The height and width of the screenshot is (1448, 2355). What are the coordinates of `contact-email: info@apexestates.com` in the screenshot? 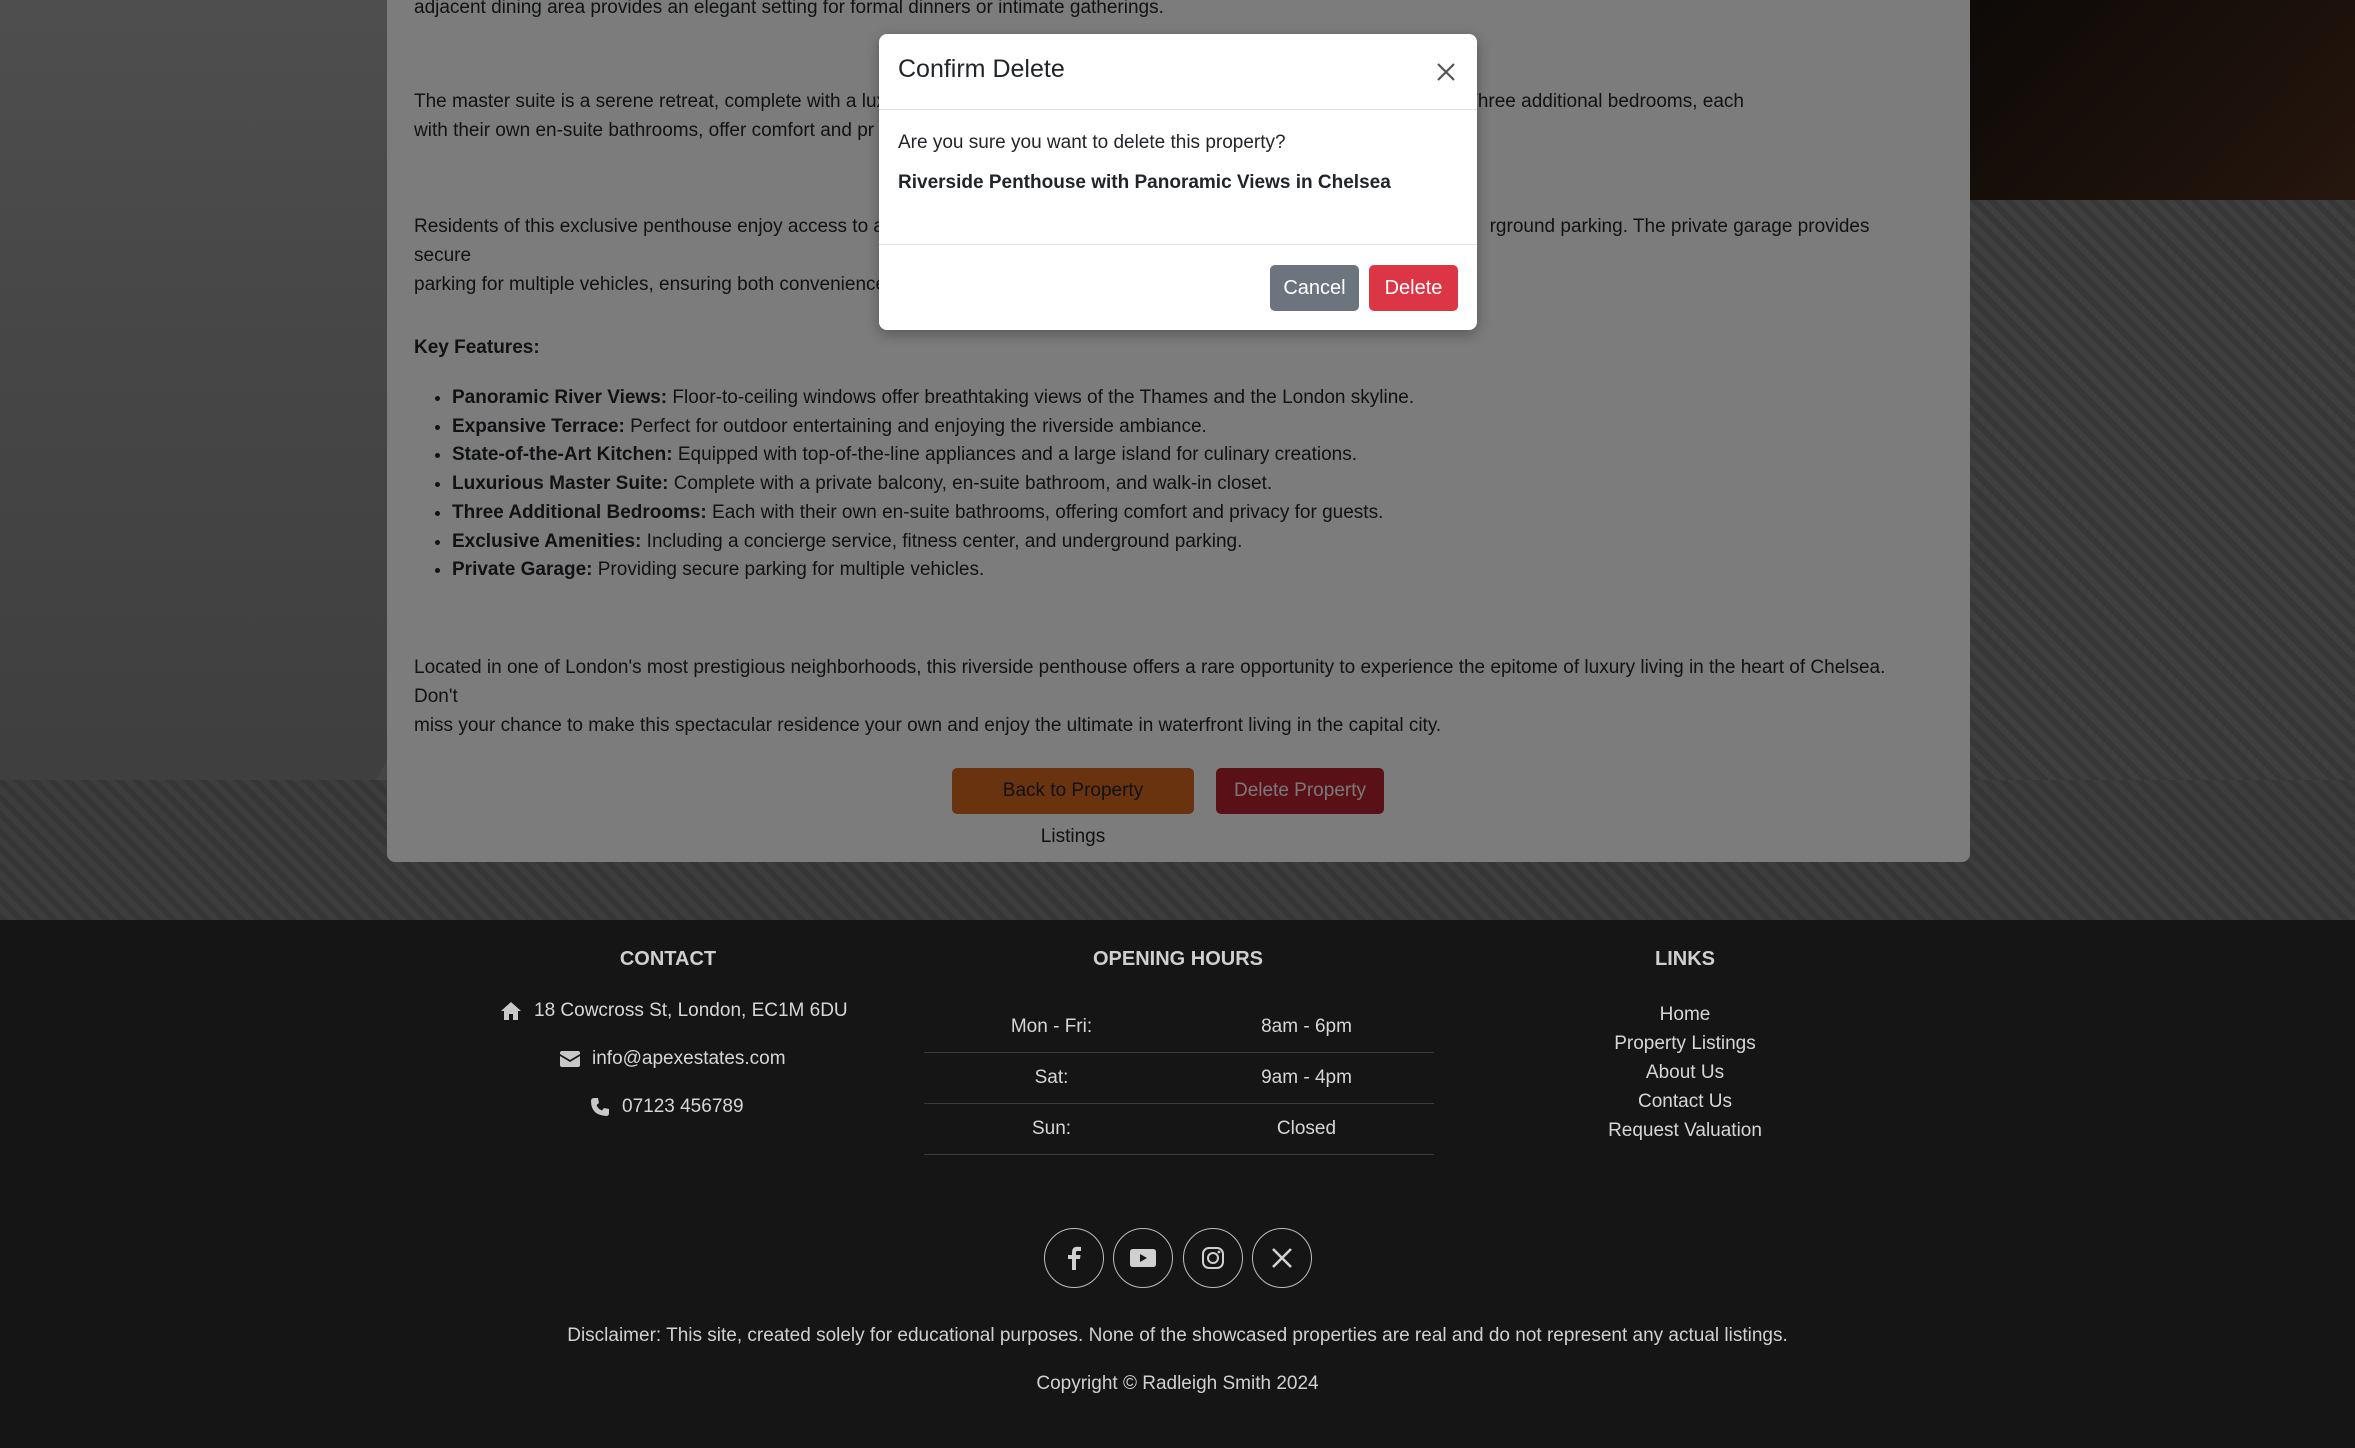 It's located at (673, 1059).